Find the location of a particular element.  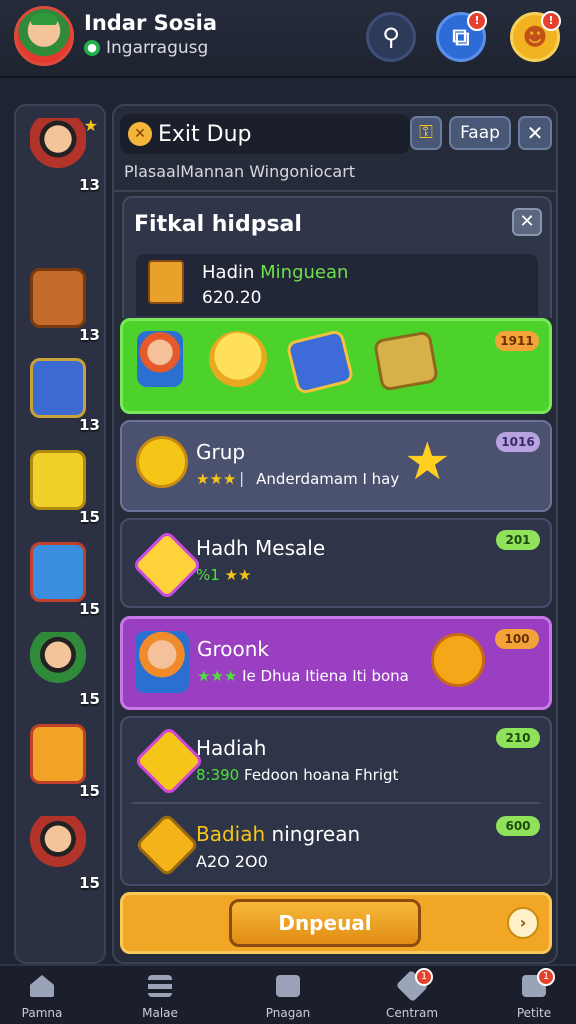

card-subtitle-text: Ie Dhua Itiena Iti bona is located at coordinates (325, 676).